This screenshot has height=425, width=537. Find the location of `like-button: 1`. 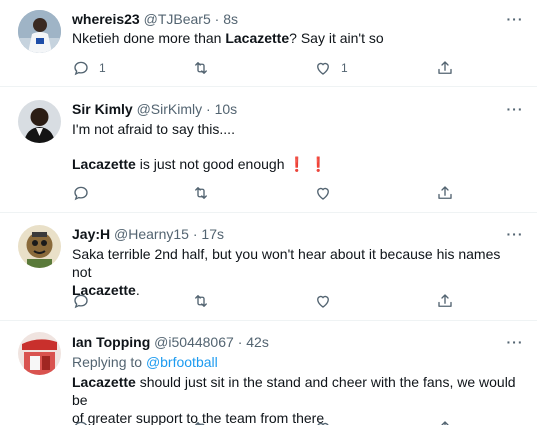

like-button: 1 is located at coordinates (331, 68).